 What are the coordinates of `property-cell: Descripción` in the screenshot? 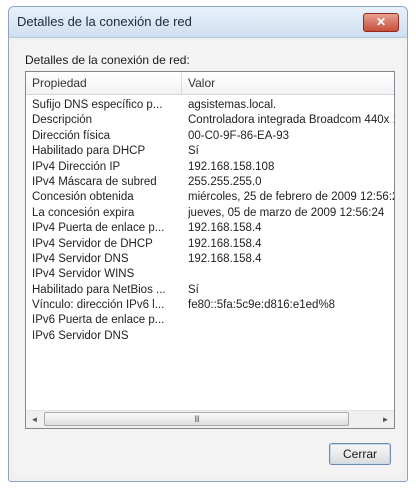 It's located at (62, 120).